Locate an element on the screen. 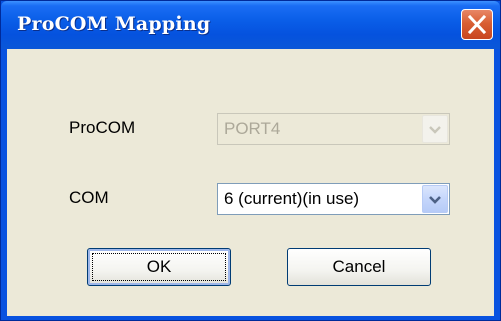 The height and width of the screenshot is (321, 501). procom-select-arrow is located at coordinates (435, 129).